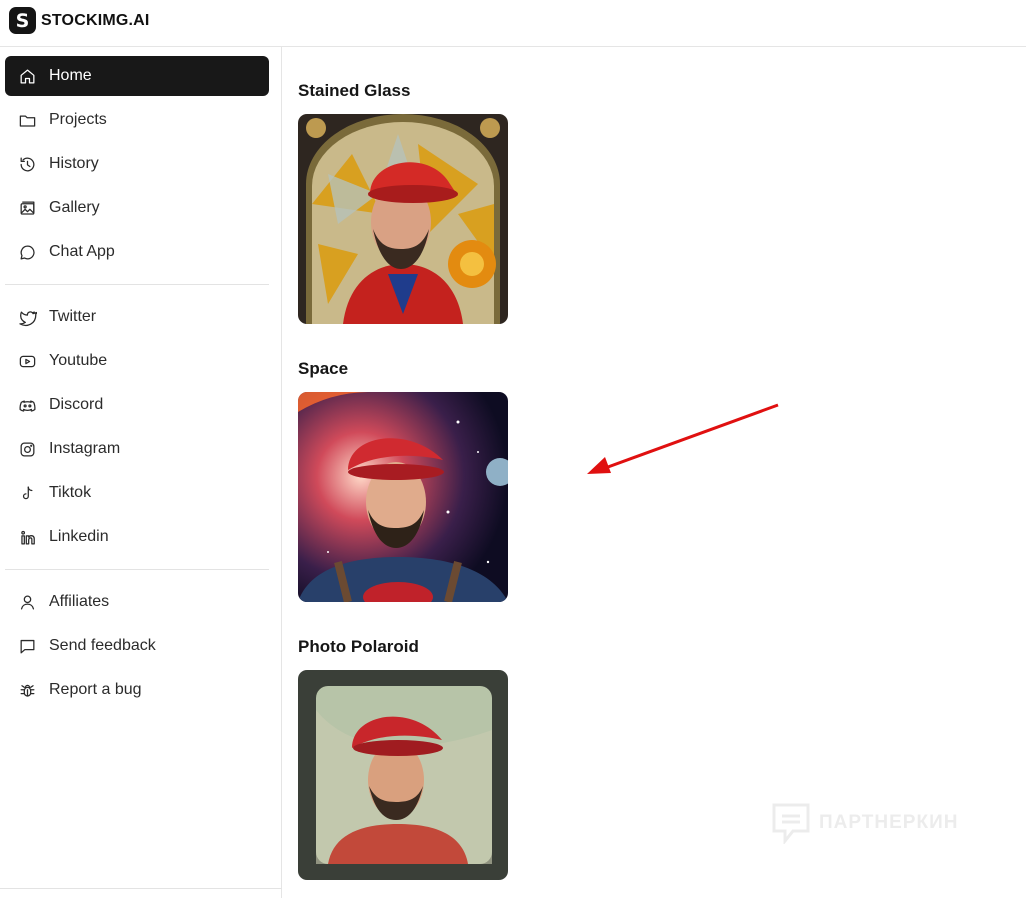 The width and height of the screenshot is (1026, 898). Describe the element at coordinates (137, 164) in the screenshot. I see `sidebar-item-history: History` at that location.